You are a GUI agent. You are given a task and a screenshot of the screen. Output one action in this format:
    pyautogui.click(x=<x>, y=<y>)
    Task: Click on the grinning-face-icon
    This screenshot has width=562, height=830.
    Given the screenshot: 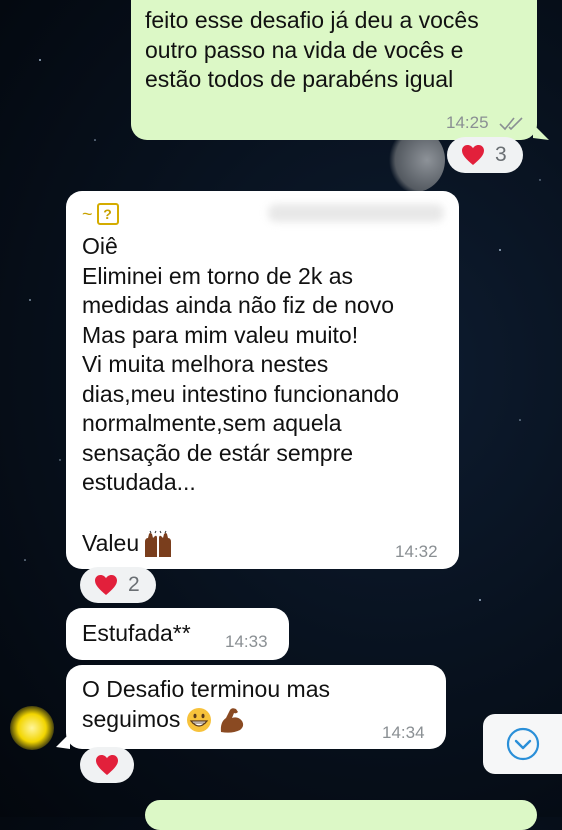 What is the action you would take?
    pyautogui.click(x=199, y=719)
    